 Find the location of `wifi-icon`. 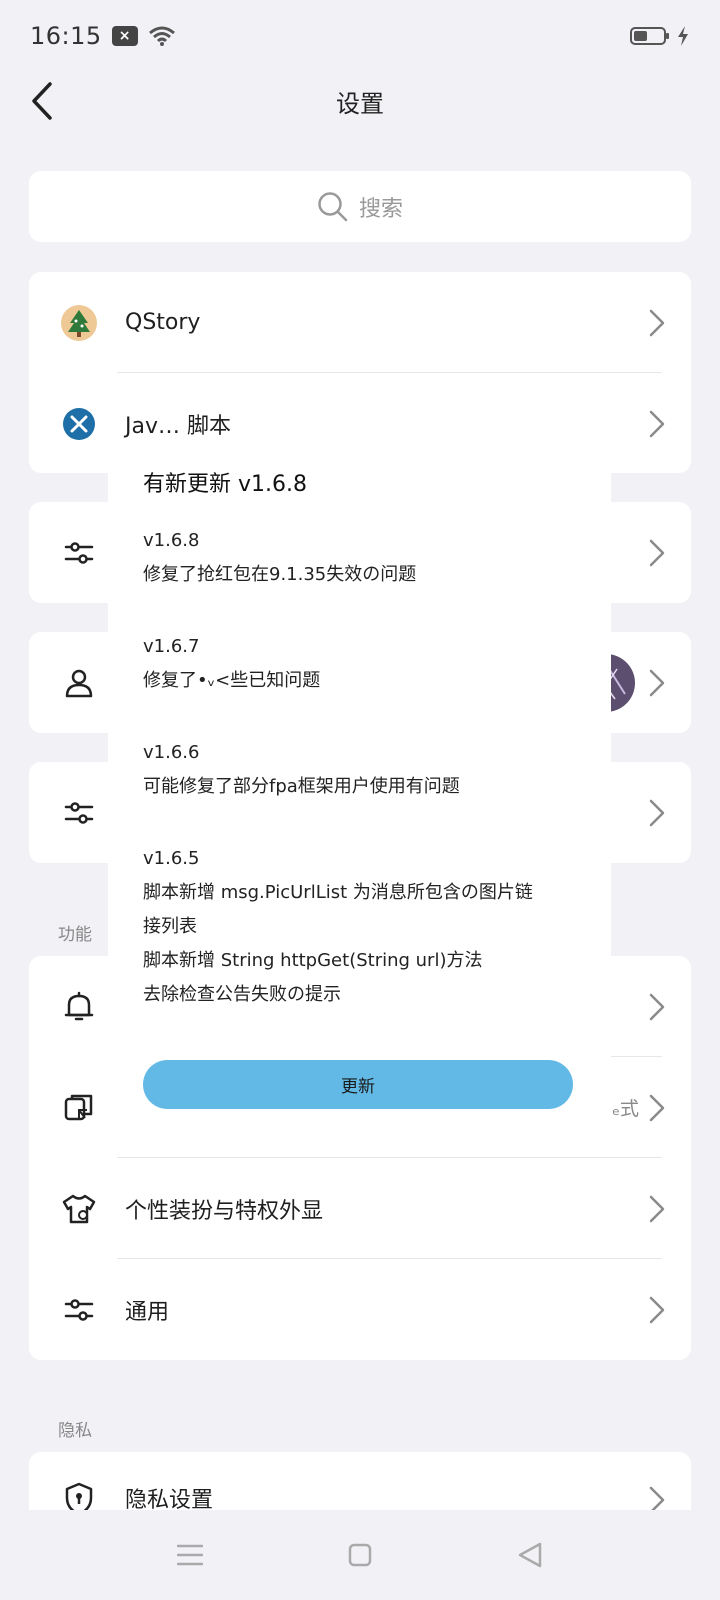

wifi-icon is located at coordinates (161, 36).